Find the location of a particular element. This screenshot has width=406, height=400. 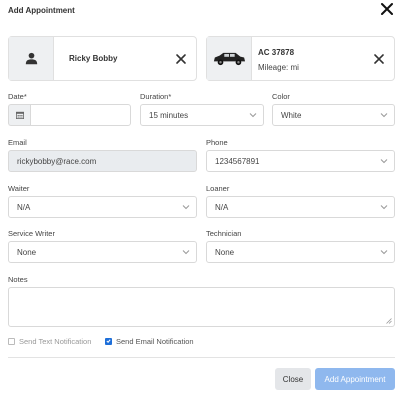

date-picker-button is located at coordinates (19, 115).